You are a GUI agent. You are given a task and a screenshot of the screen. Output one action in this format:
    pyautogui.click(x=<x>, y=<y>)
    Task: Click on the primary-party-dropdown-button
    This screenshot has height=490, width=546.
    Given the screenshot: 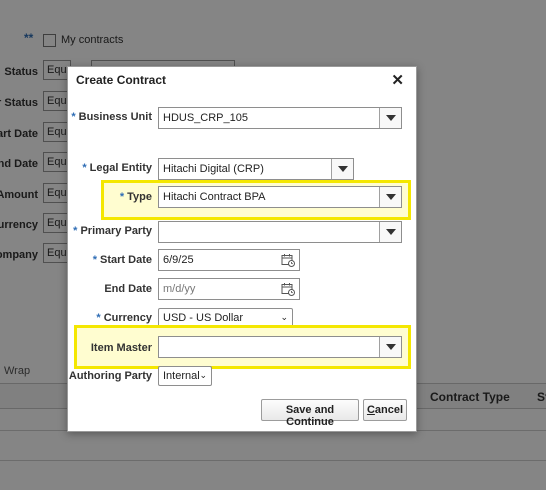 What is the action you would take?
    pyautogui.click(x=390, y=232)
    